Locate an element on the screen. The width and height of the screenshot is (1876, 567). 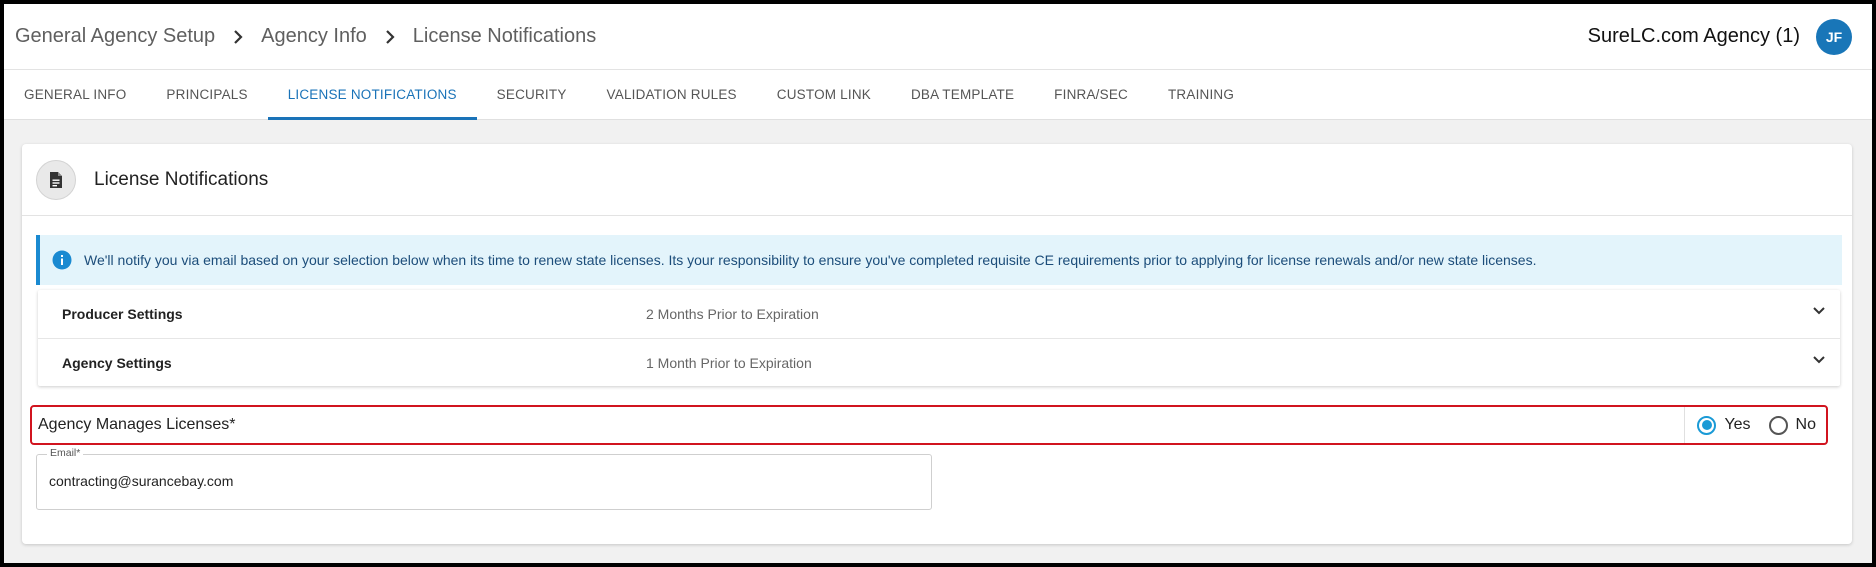
setting-label: Agency Settings is located at coordinates (117, 362).